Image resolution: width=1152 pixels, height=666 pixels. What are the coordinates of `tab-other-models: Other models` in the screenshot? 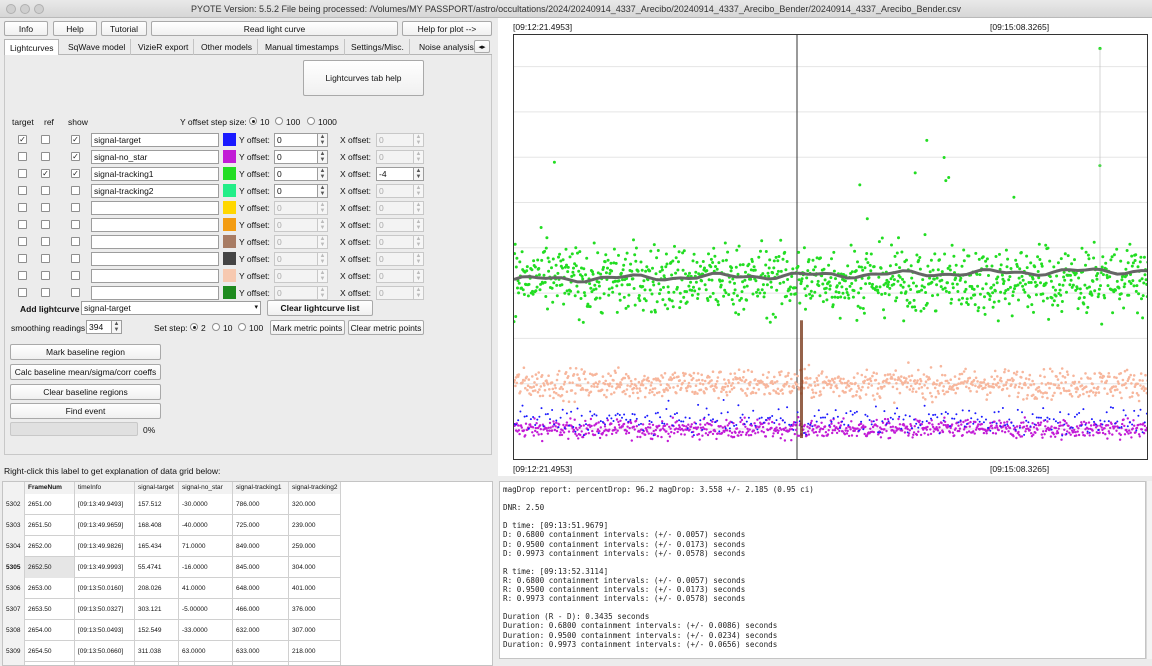 It's located at (227, 47).